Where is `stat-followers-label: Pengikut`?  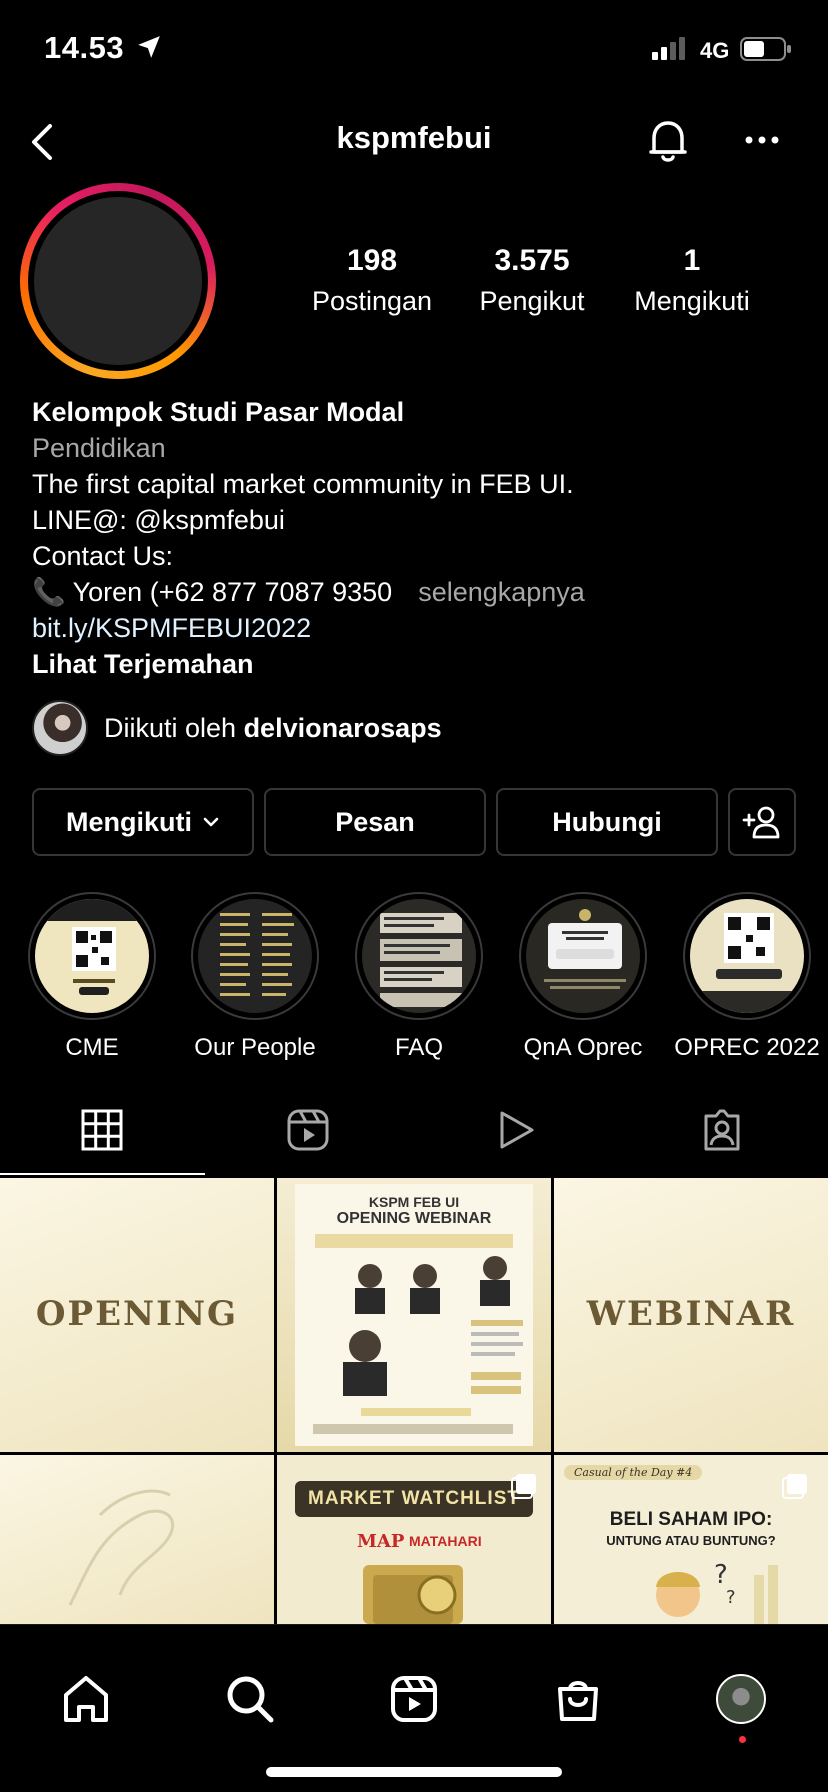
stat-followers-label: Pengikut is located at coordinates (532, 301).